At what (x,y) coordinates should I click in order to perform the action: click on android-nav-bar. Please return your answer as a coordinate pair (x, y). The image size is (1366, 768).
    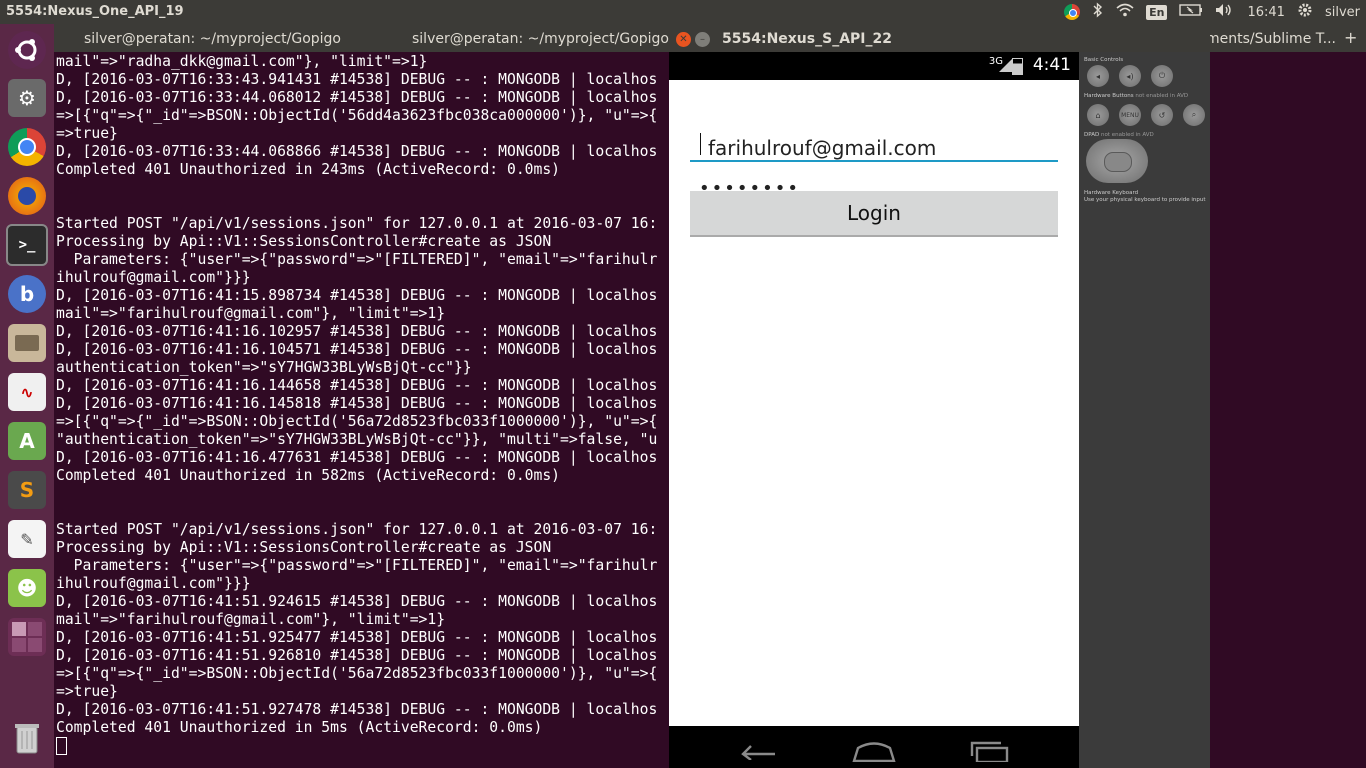
    Looking at the image, I should click on (874, 747).